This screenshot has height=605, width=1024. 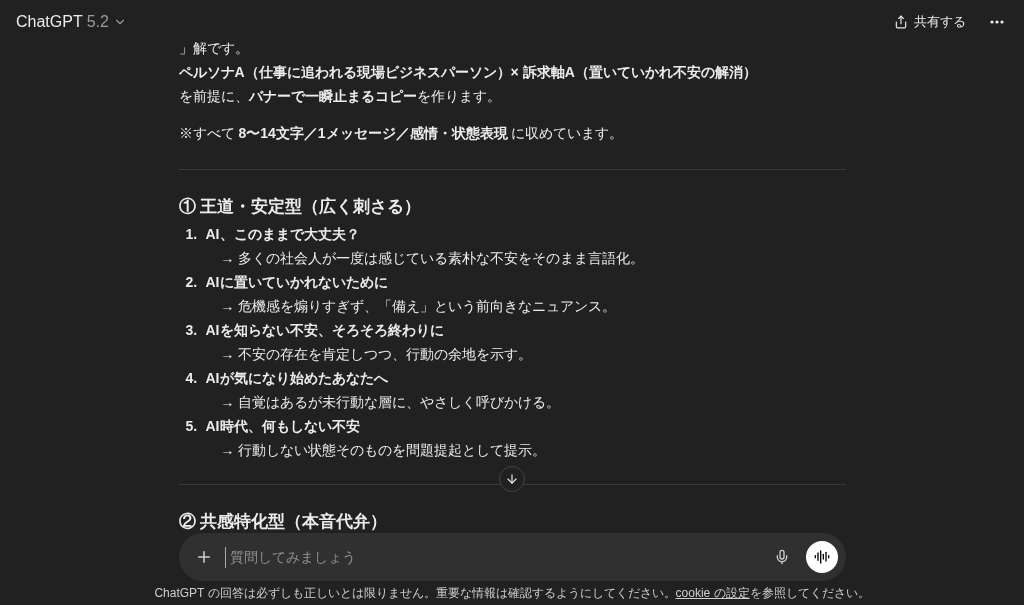 I want to click on list-item-note: → 自覚はあるが未行動な層に、やさしく呼びかける。, so click(x=390, y=402).